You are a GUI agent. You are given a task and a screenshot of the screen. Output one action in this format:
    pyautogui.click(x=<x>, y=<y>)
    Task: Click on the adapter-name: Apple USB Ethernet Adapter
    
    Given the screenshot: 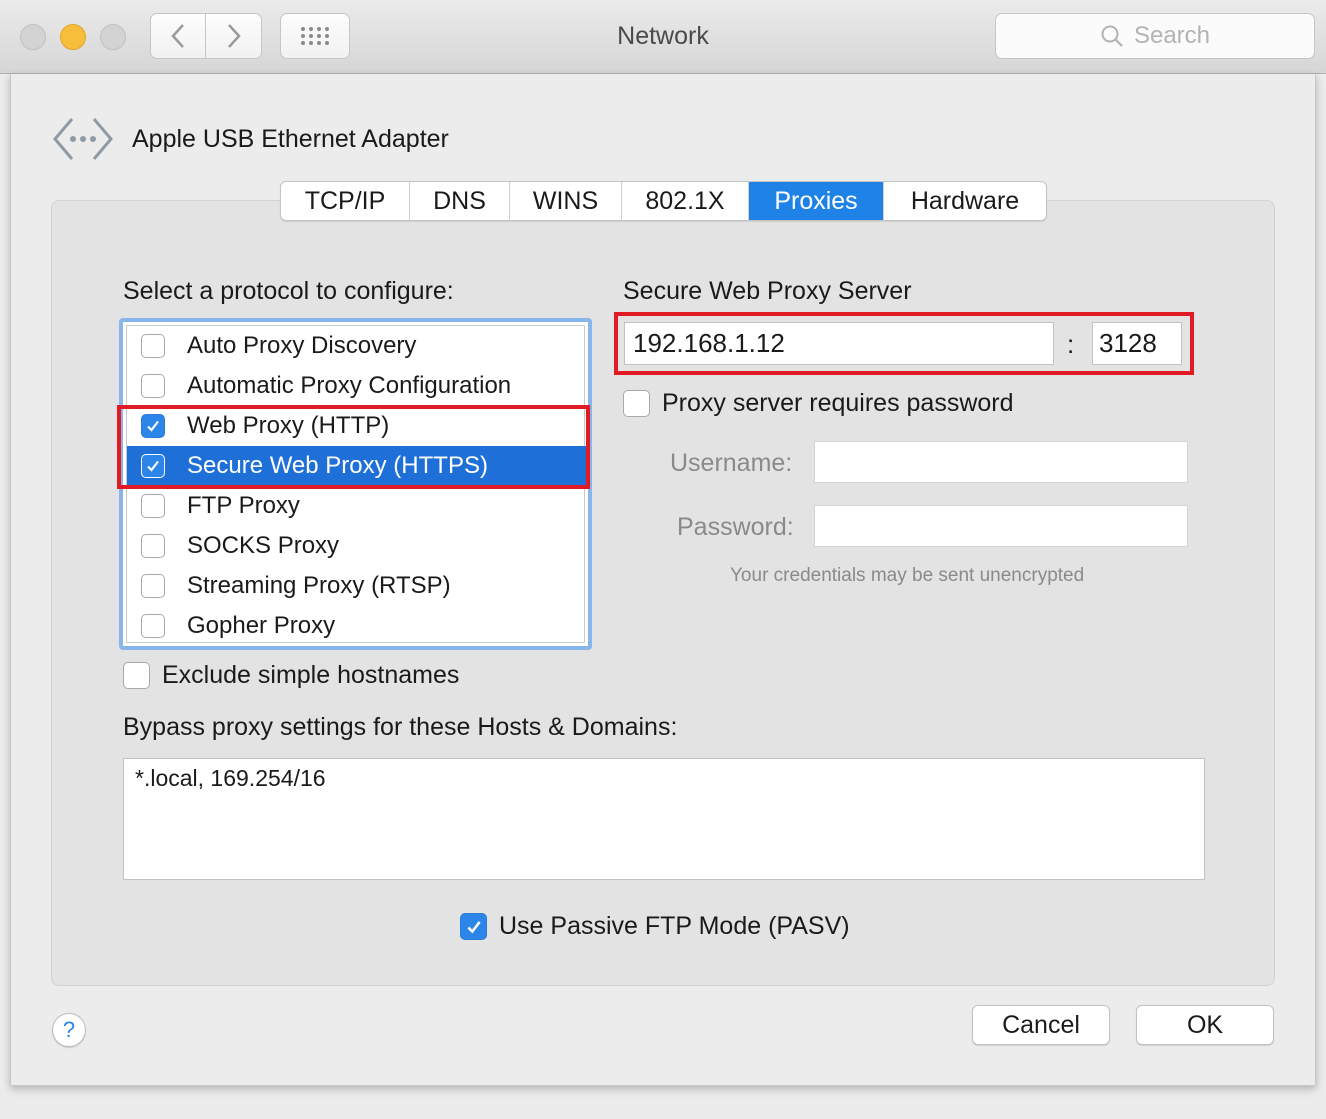 What is the action you would take?
    pyautogui.click(x=290, y=138)
    